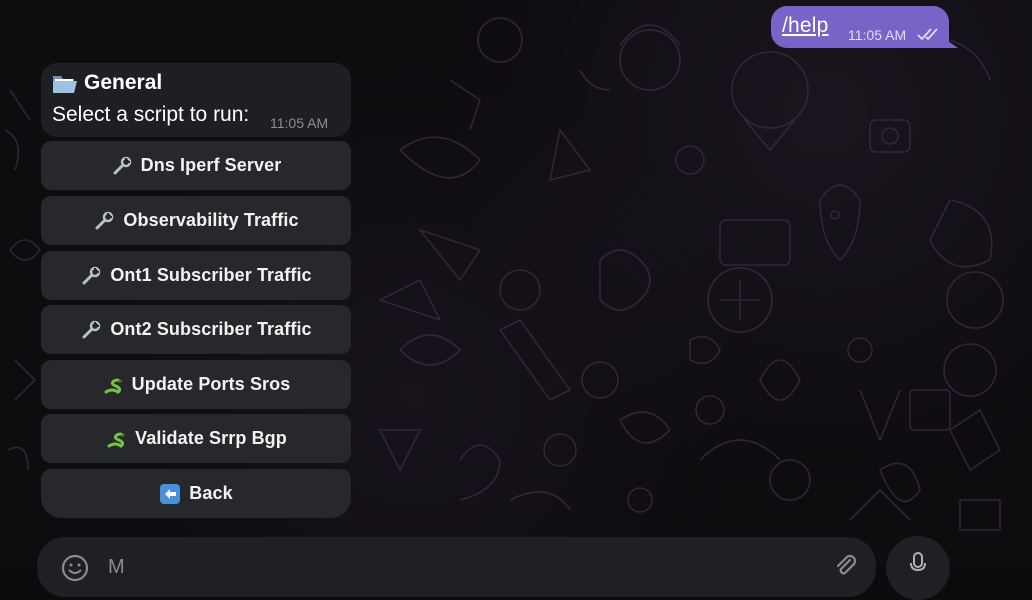 The image size is (1032, 600). What do you see at coordinates (918, 562) in the screenshot?
I see `microphone-icon` at bounding box center [918, 562].